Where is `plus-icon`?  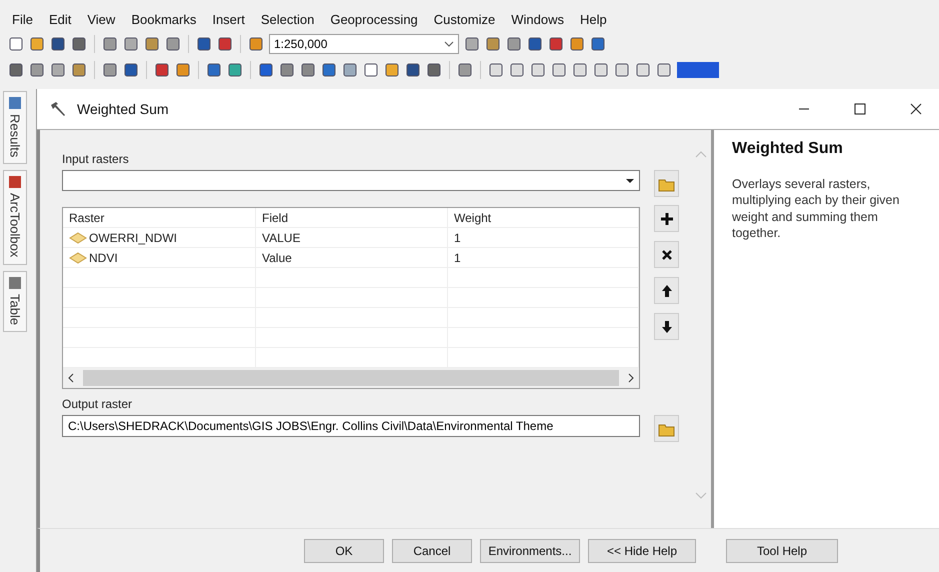
plus-icon is located at coordinates (667, 219).